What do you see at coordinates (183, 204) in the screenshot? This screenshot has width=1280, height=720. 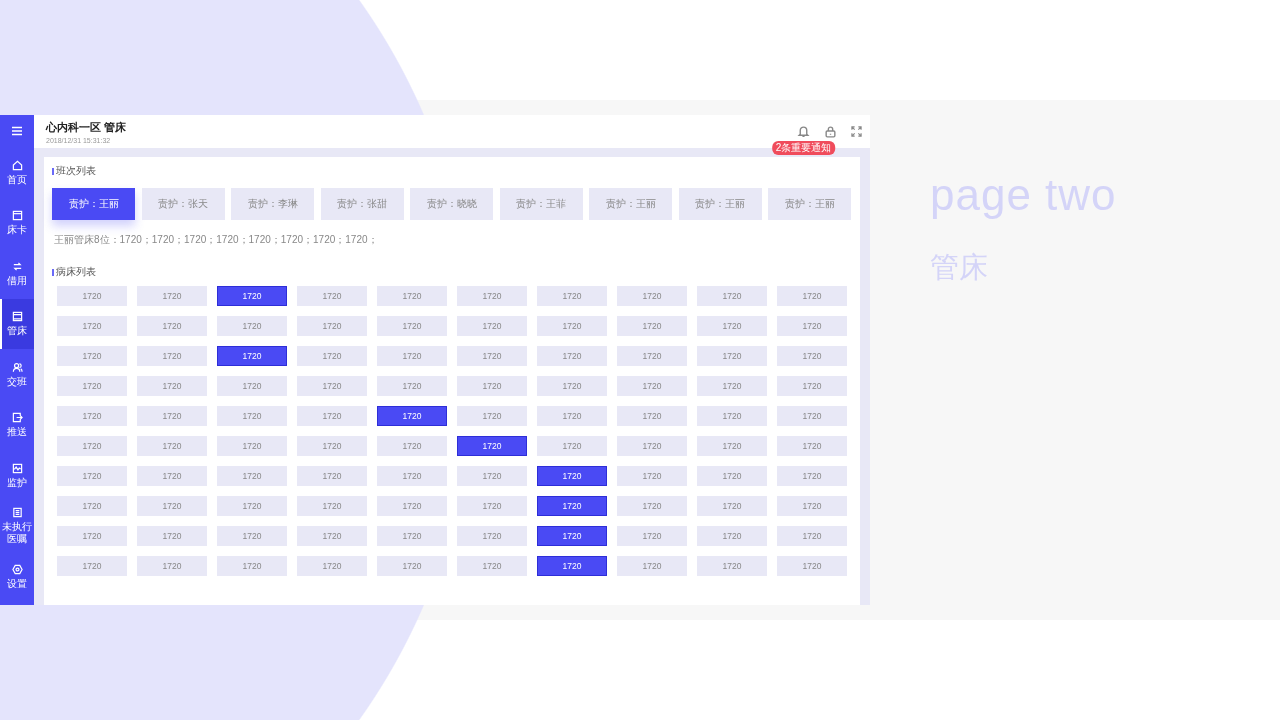 I see `nurse-tab: 责护：张天` at bounding box center [183, 204].